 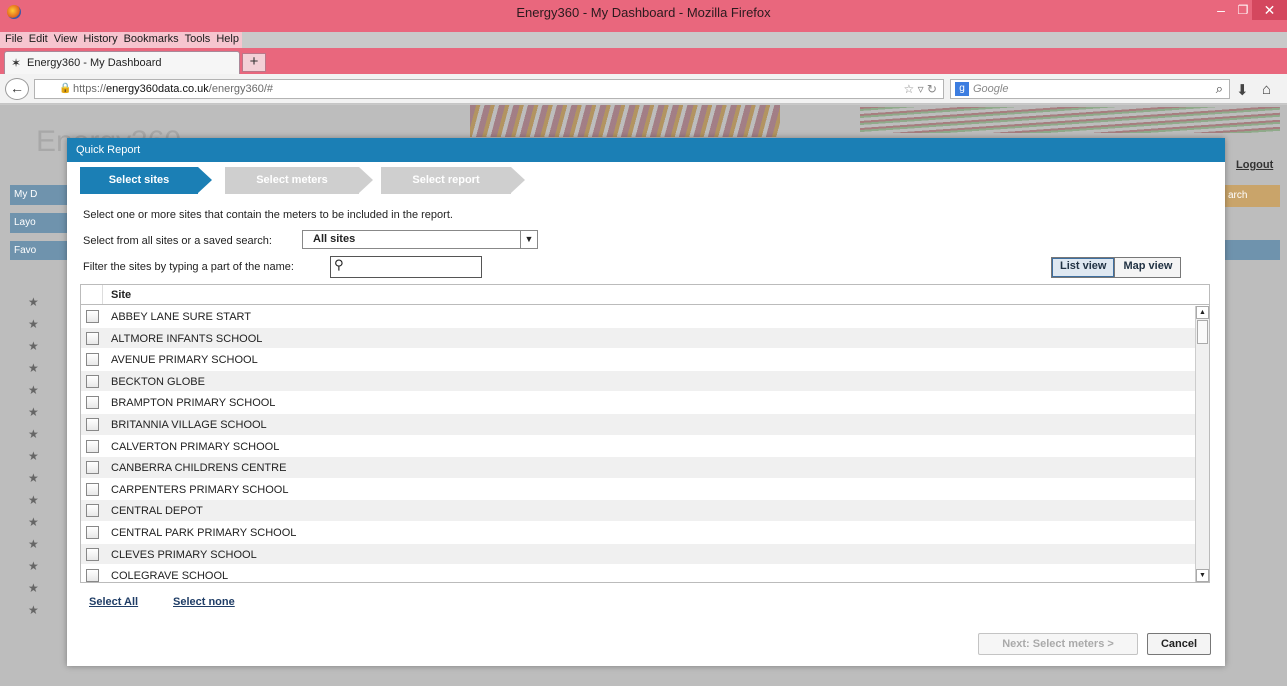 I want to click on table-scrollbar: ▲ ▼, so click(x=1202, y=444).